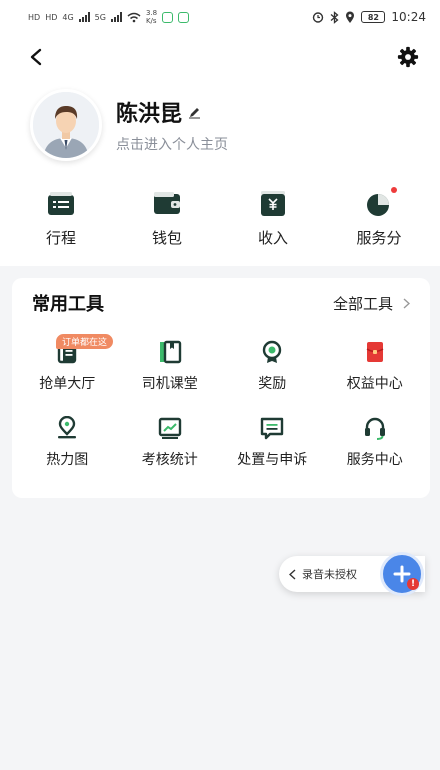 This screenshot has width=440, height=770. What do you see at coordinates (375, 442) in the screenshot?
I see `tool-service-center: 服务中心` at bounding box center [375, 442].